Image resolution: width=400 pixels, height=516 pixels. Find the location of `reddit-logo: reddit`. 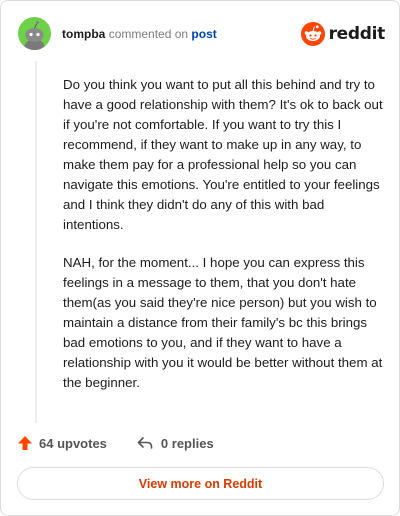

reddit-logo: reddit is located at coordinates (343, 34).